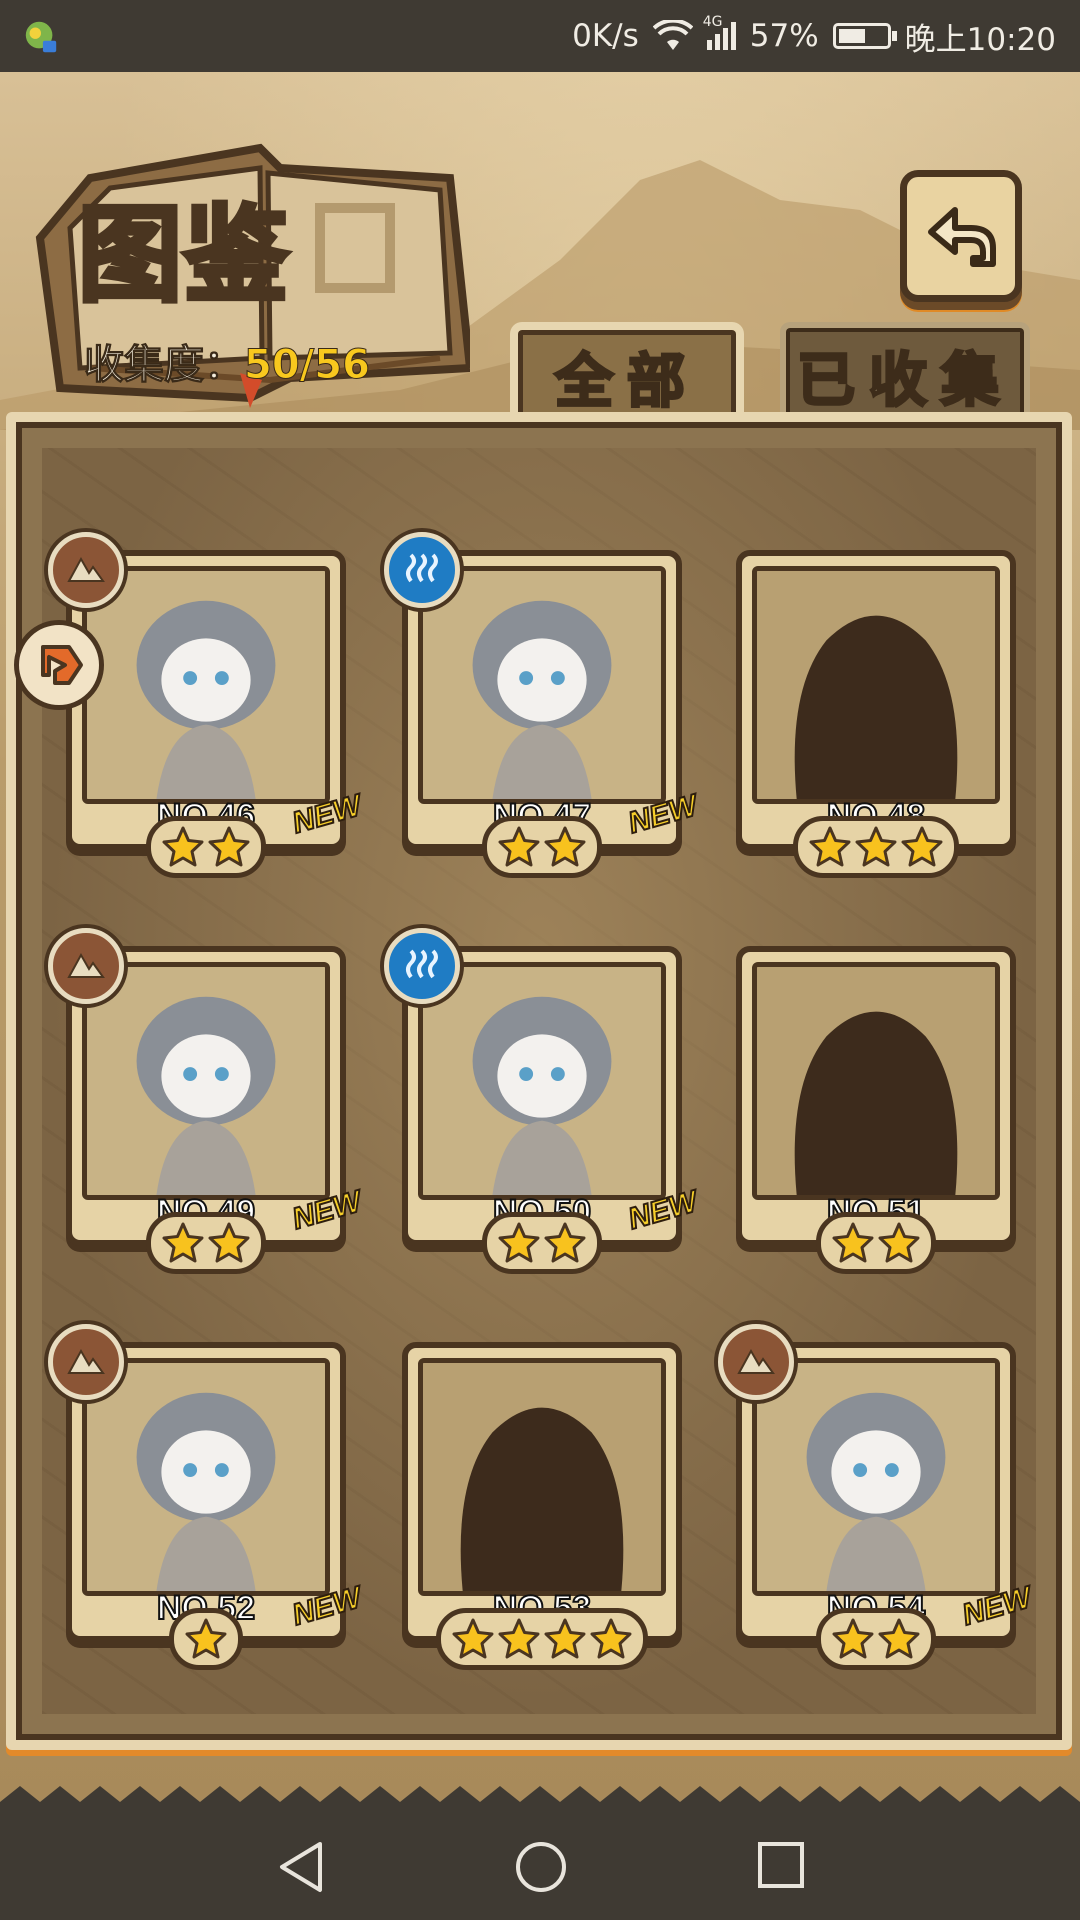  I want to click on collection-progress: 收集度：50/56, so click(227, 361).